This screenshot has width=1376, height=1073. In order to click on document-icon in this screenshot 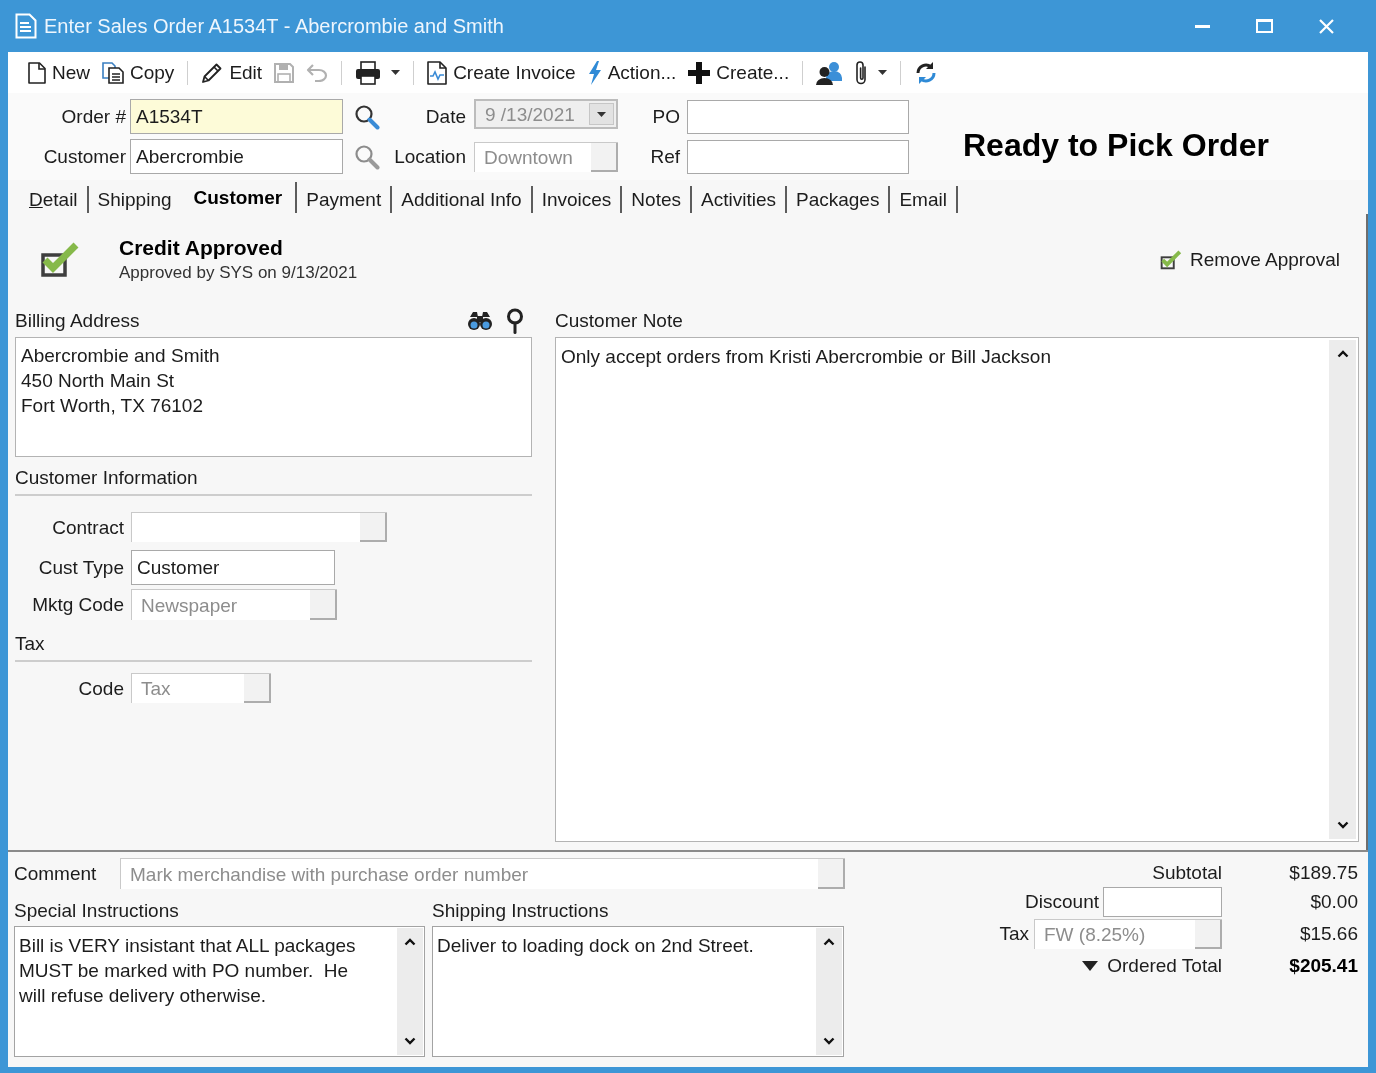, I will do `click(26, 26)`.